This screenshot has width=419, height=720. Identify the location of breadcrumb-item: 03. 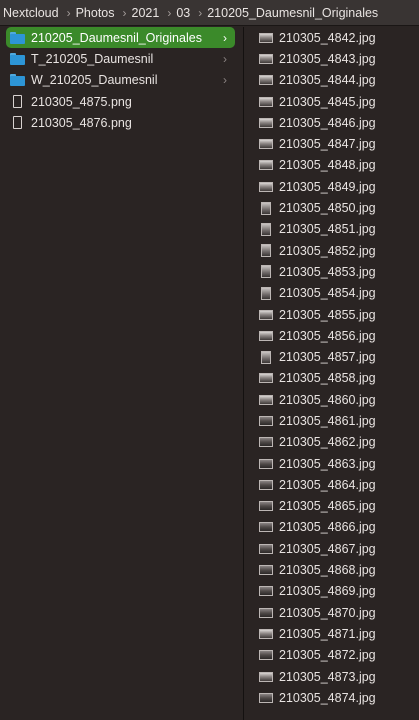
(183, 13).